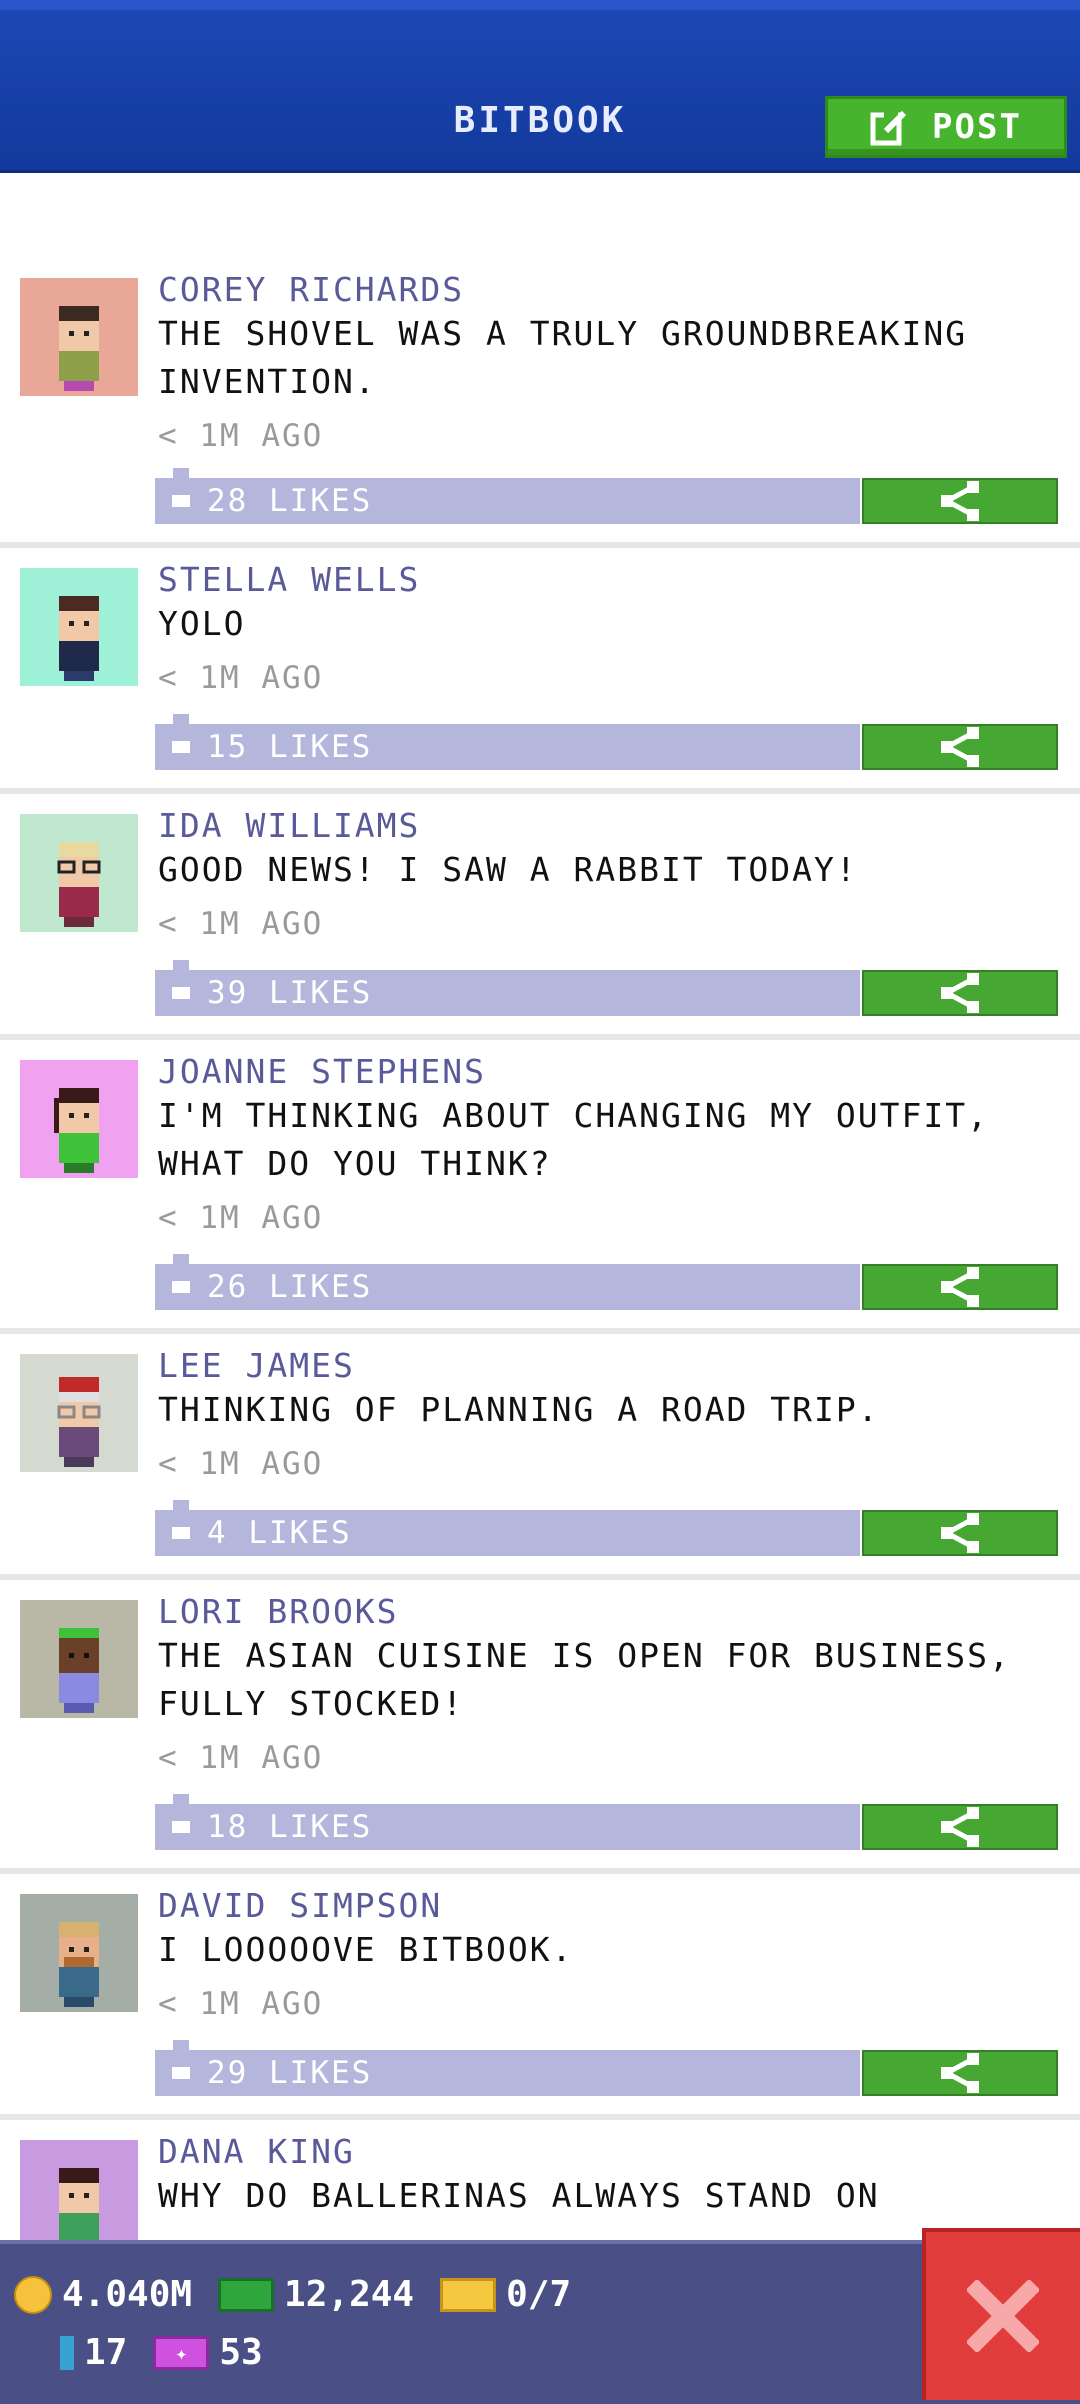  What do you see at coordinates (507, 1282) in the screenshot?
I see `like-button: 26 LIKES` at bounding box center [507, 1282].